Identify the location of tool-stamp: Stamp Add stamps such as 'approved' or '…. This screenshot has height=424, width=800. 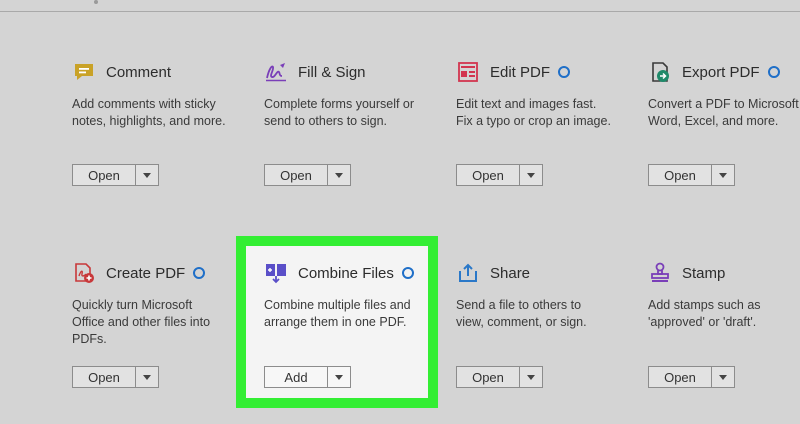
(724, 296).